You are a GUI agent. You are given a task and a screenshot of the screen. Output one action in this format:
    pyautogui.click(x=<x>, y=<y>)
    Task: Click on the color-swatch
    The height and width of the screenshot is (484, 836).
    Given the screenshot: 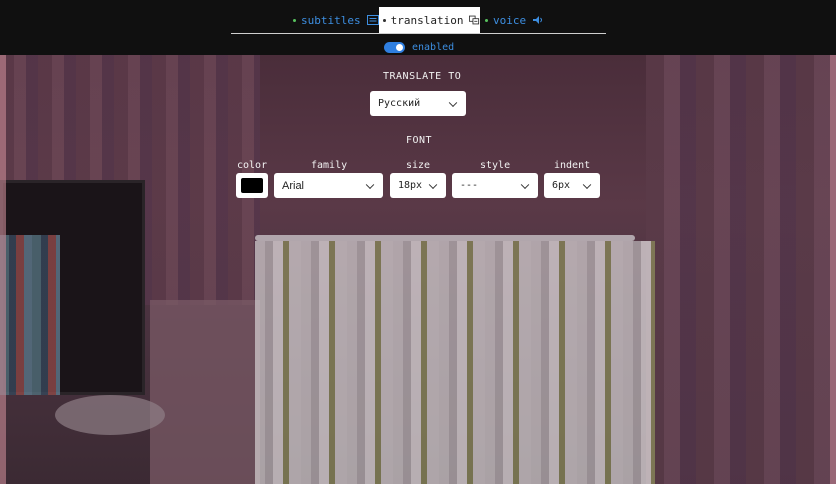 What is the action you would take?
    pyautogui.click(x=252, y=185)
    